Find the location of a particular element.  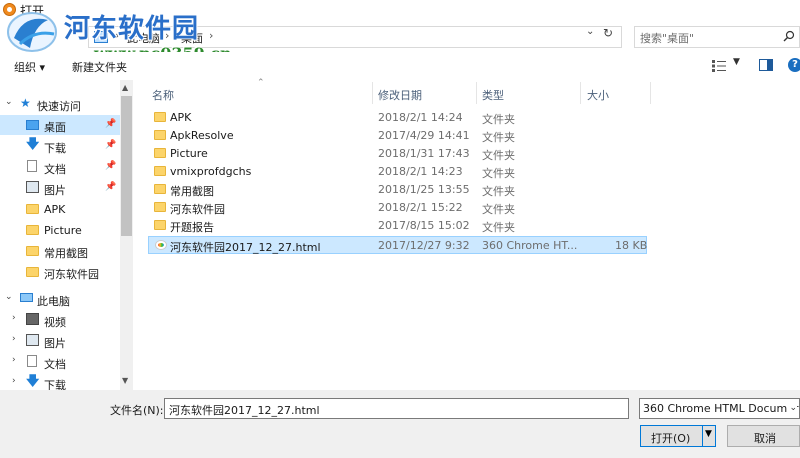

search-placeholder: 搜索"桌面" is located at coordinates (667, 38).